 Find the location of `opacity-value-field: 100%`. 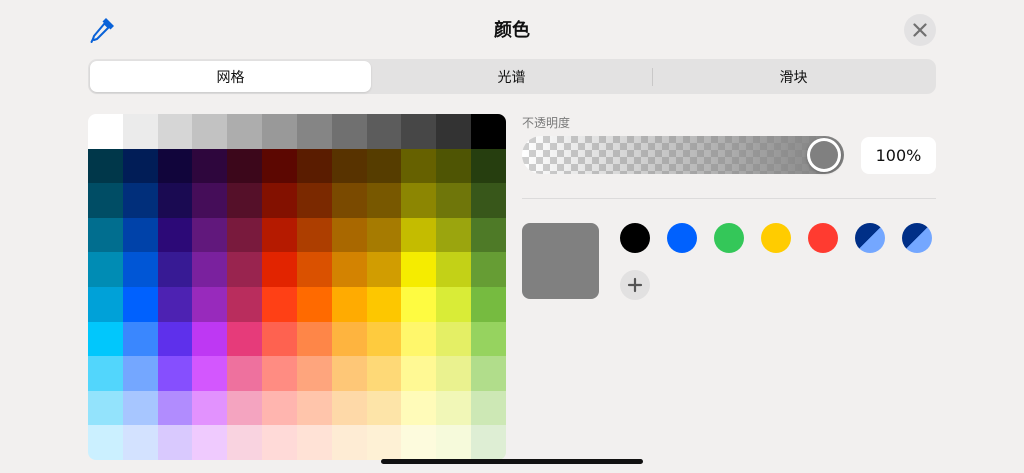

opacity-value-field: 100% is located at coordinates (898, 155).